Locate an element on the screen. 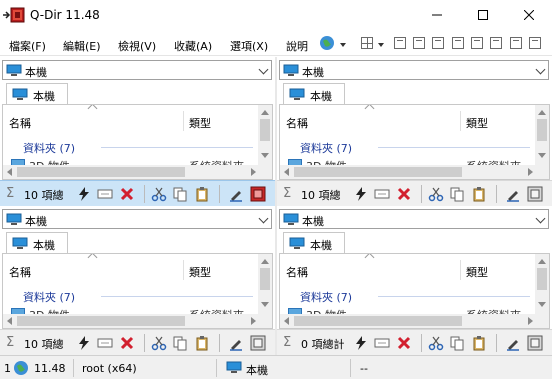 This screenshot has height=379, width=552. layout-6-icon is located at coordinates (496, 43).